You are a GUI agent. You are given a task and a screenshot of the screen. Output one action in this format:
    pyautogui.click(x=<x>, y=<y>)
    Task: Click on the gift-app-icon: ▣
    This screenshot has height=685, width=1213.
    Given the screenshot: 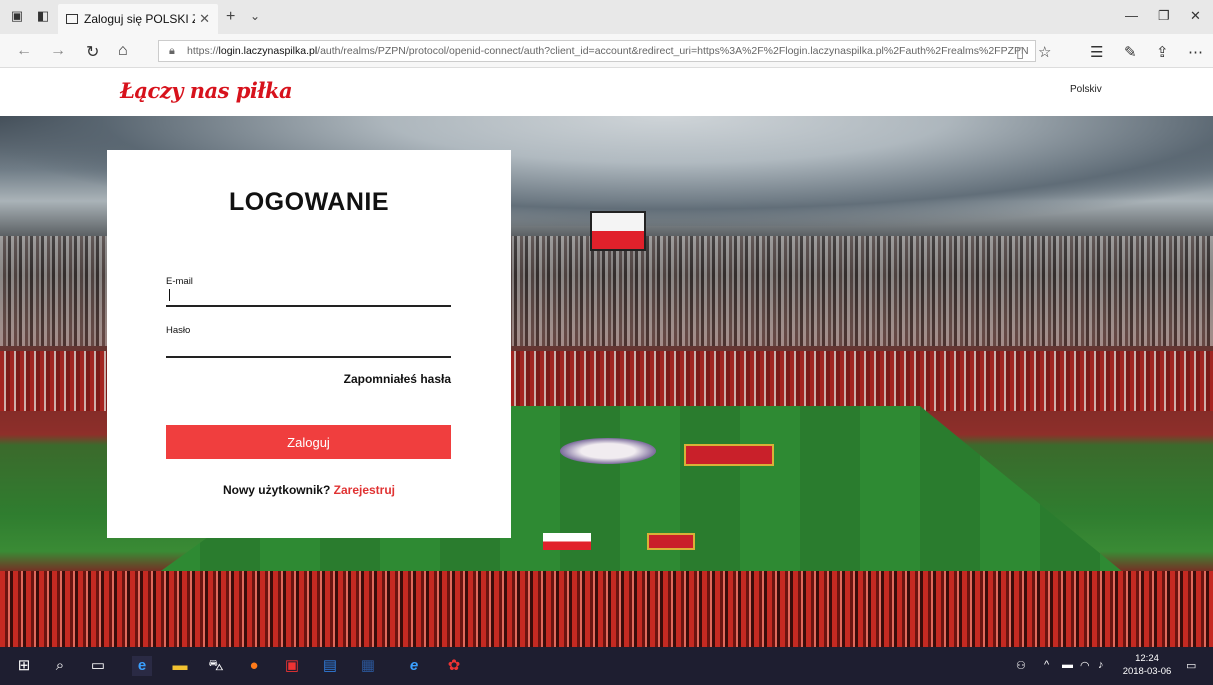 What is the action you would take?
    pyautogui.click(x=292, y=666)
    